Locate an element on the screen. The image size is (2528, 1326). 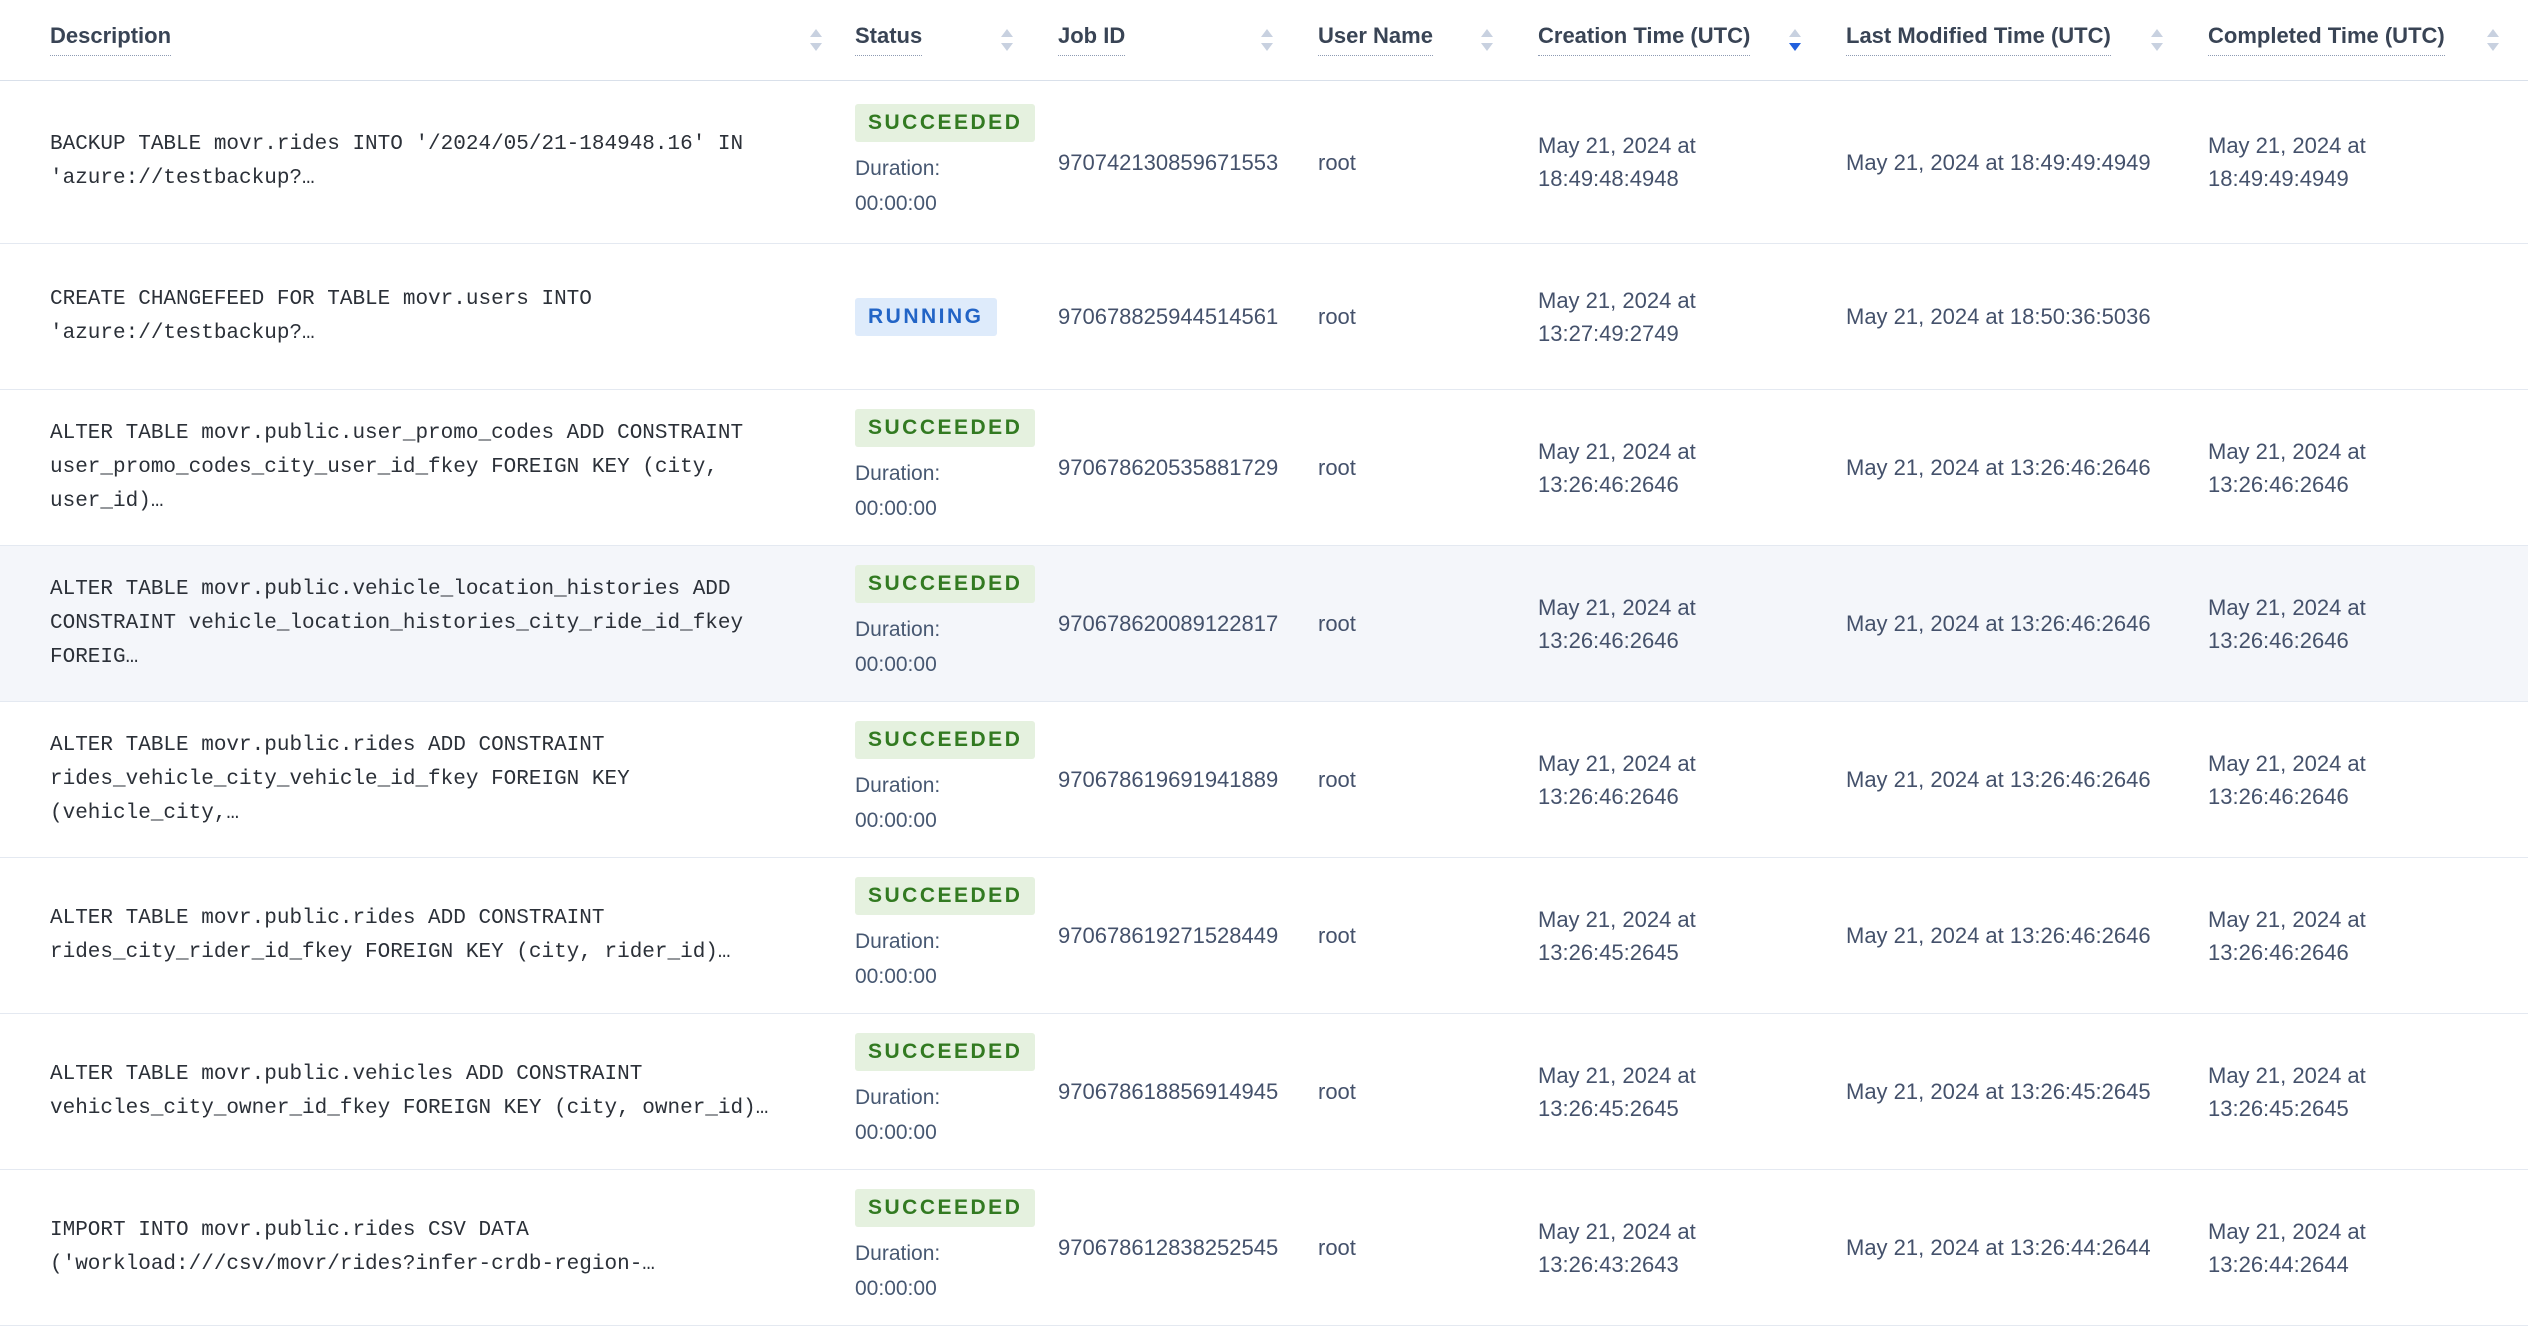
job-id: 970678620089122817 is located at coordinates (1168, 623).